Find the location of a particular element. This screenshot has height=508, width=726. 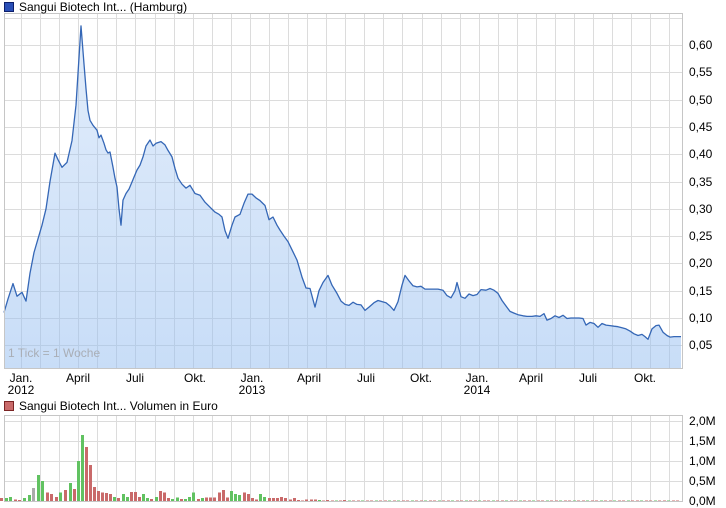

volume-y-tick-label: 1,0M is located at coordinates (702, 461).